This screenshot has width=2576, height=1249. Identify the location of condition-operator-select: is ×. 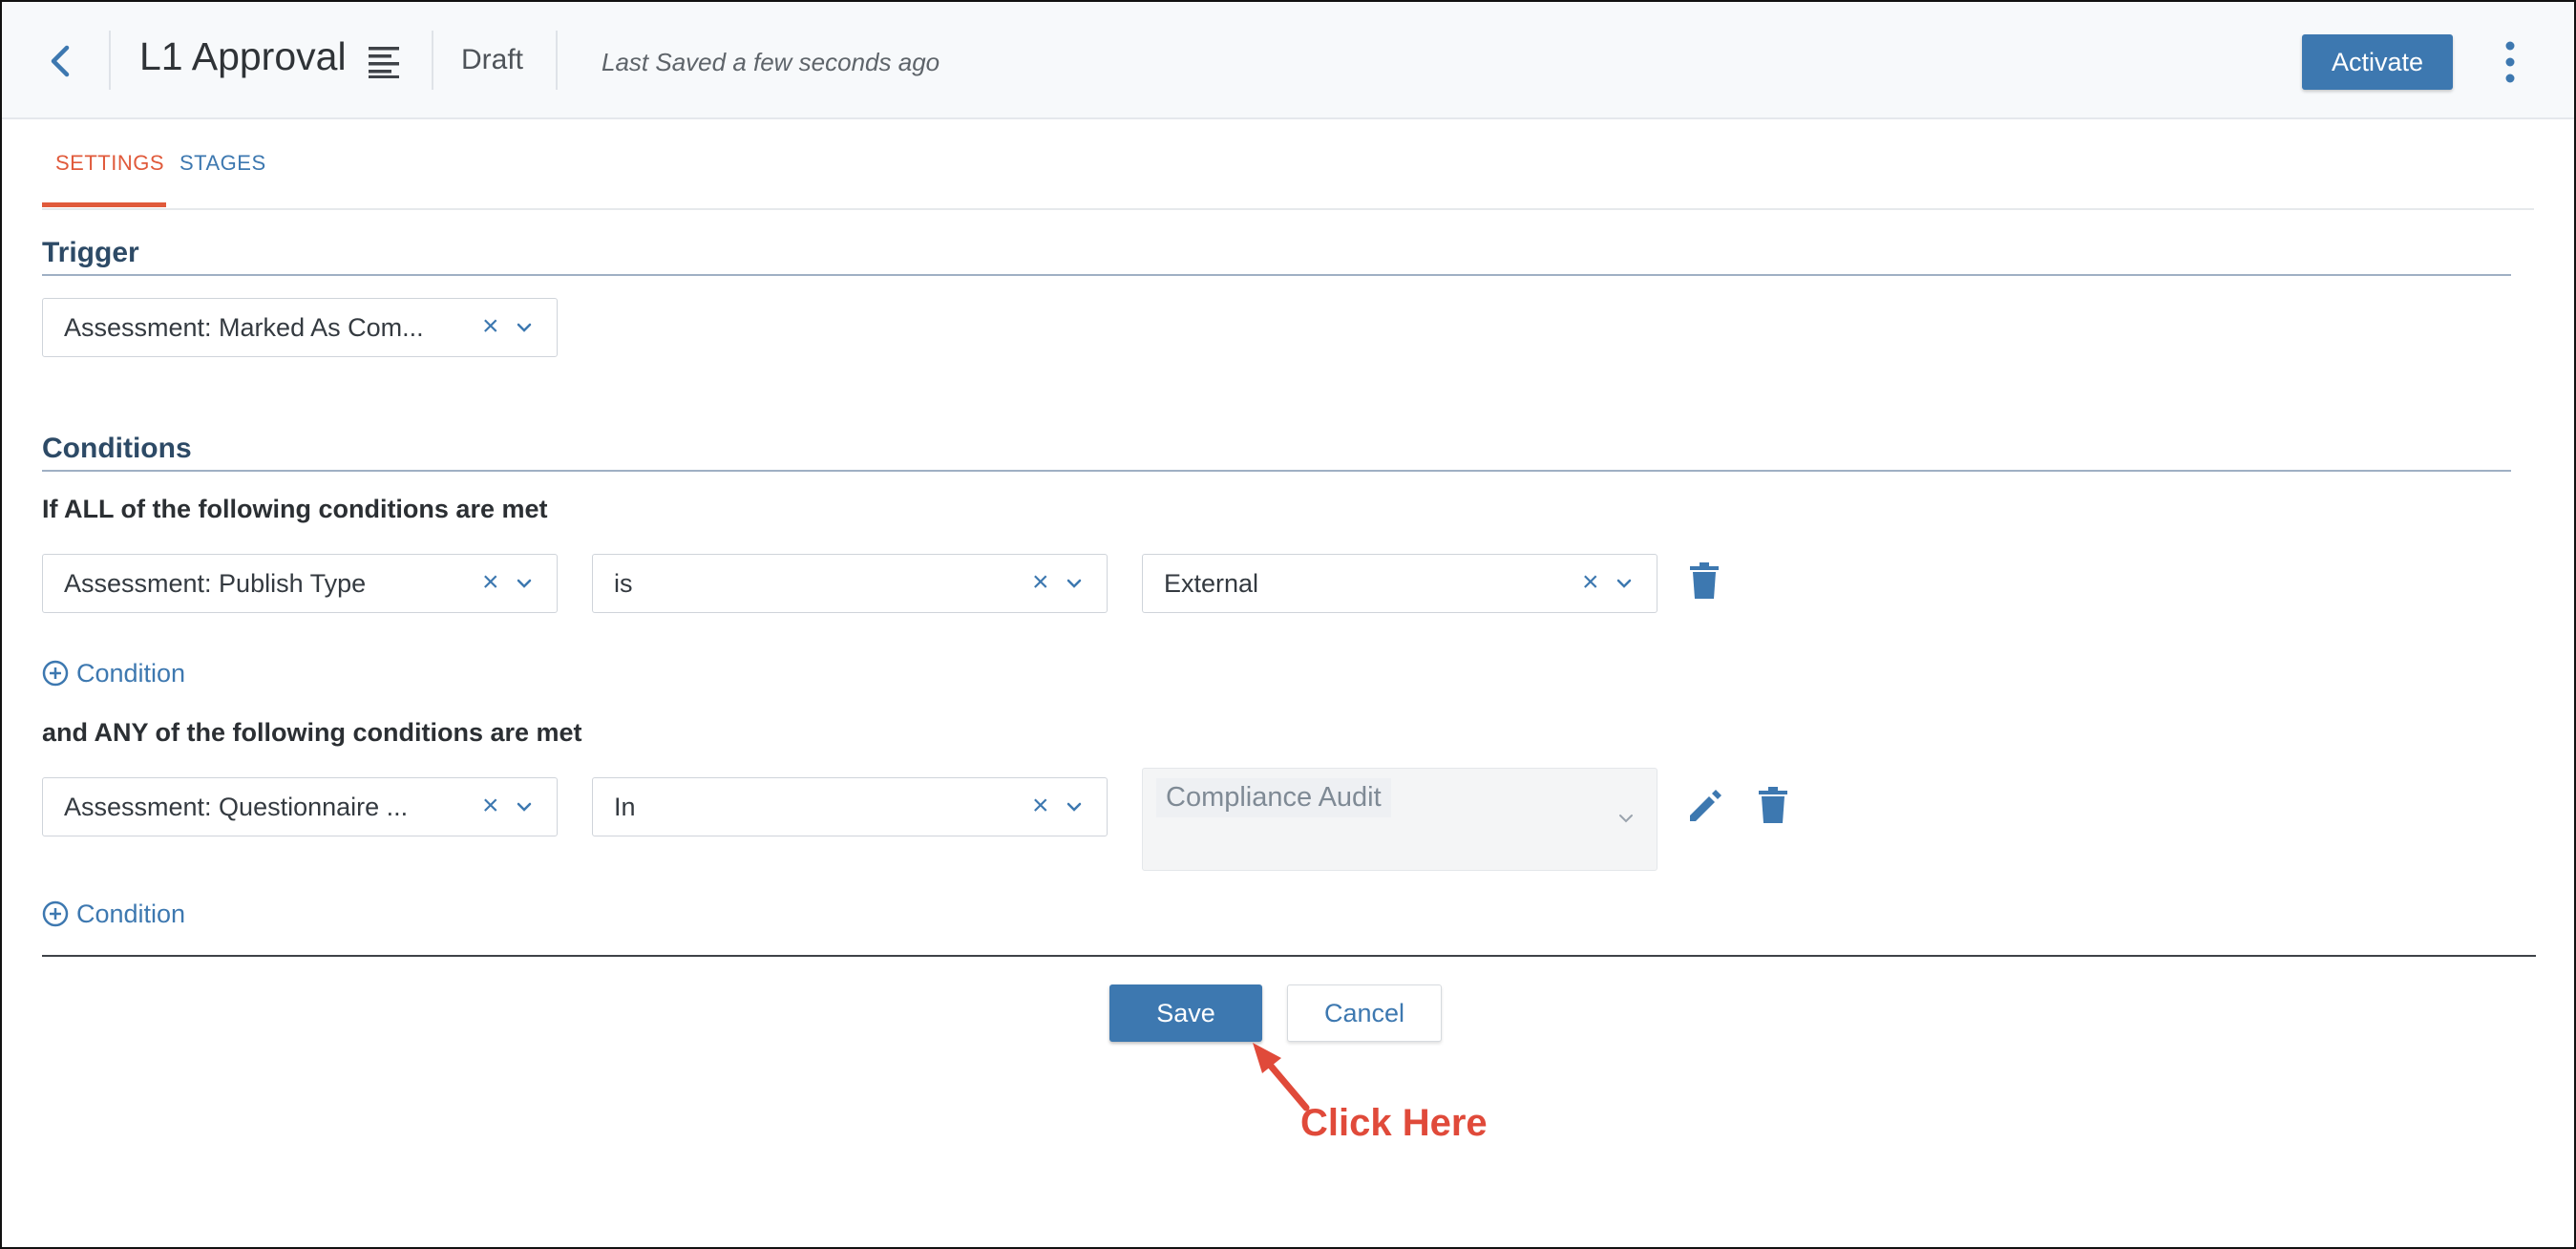
(850, 583).